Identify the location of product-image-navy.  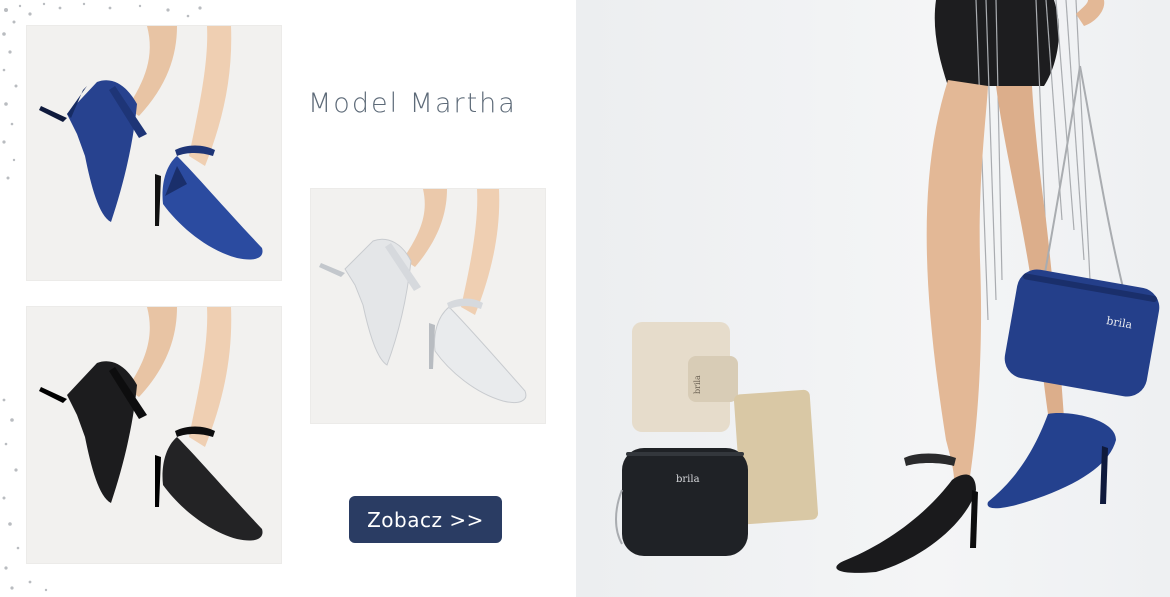
(154, 153).